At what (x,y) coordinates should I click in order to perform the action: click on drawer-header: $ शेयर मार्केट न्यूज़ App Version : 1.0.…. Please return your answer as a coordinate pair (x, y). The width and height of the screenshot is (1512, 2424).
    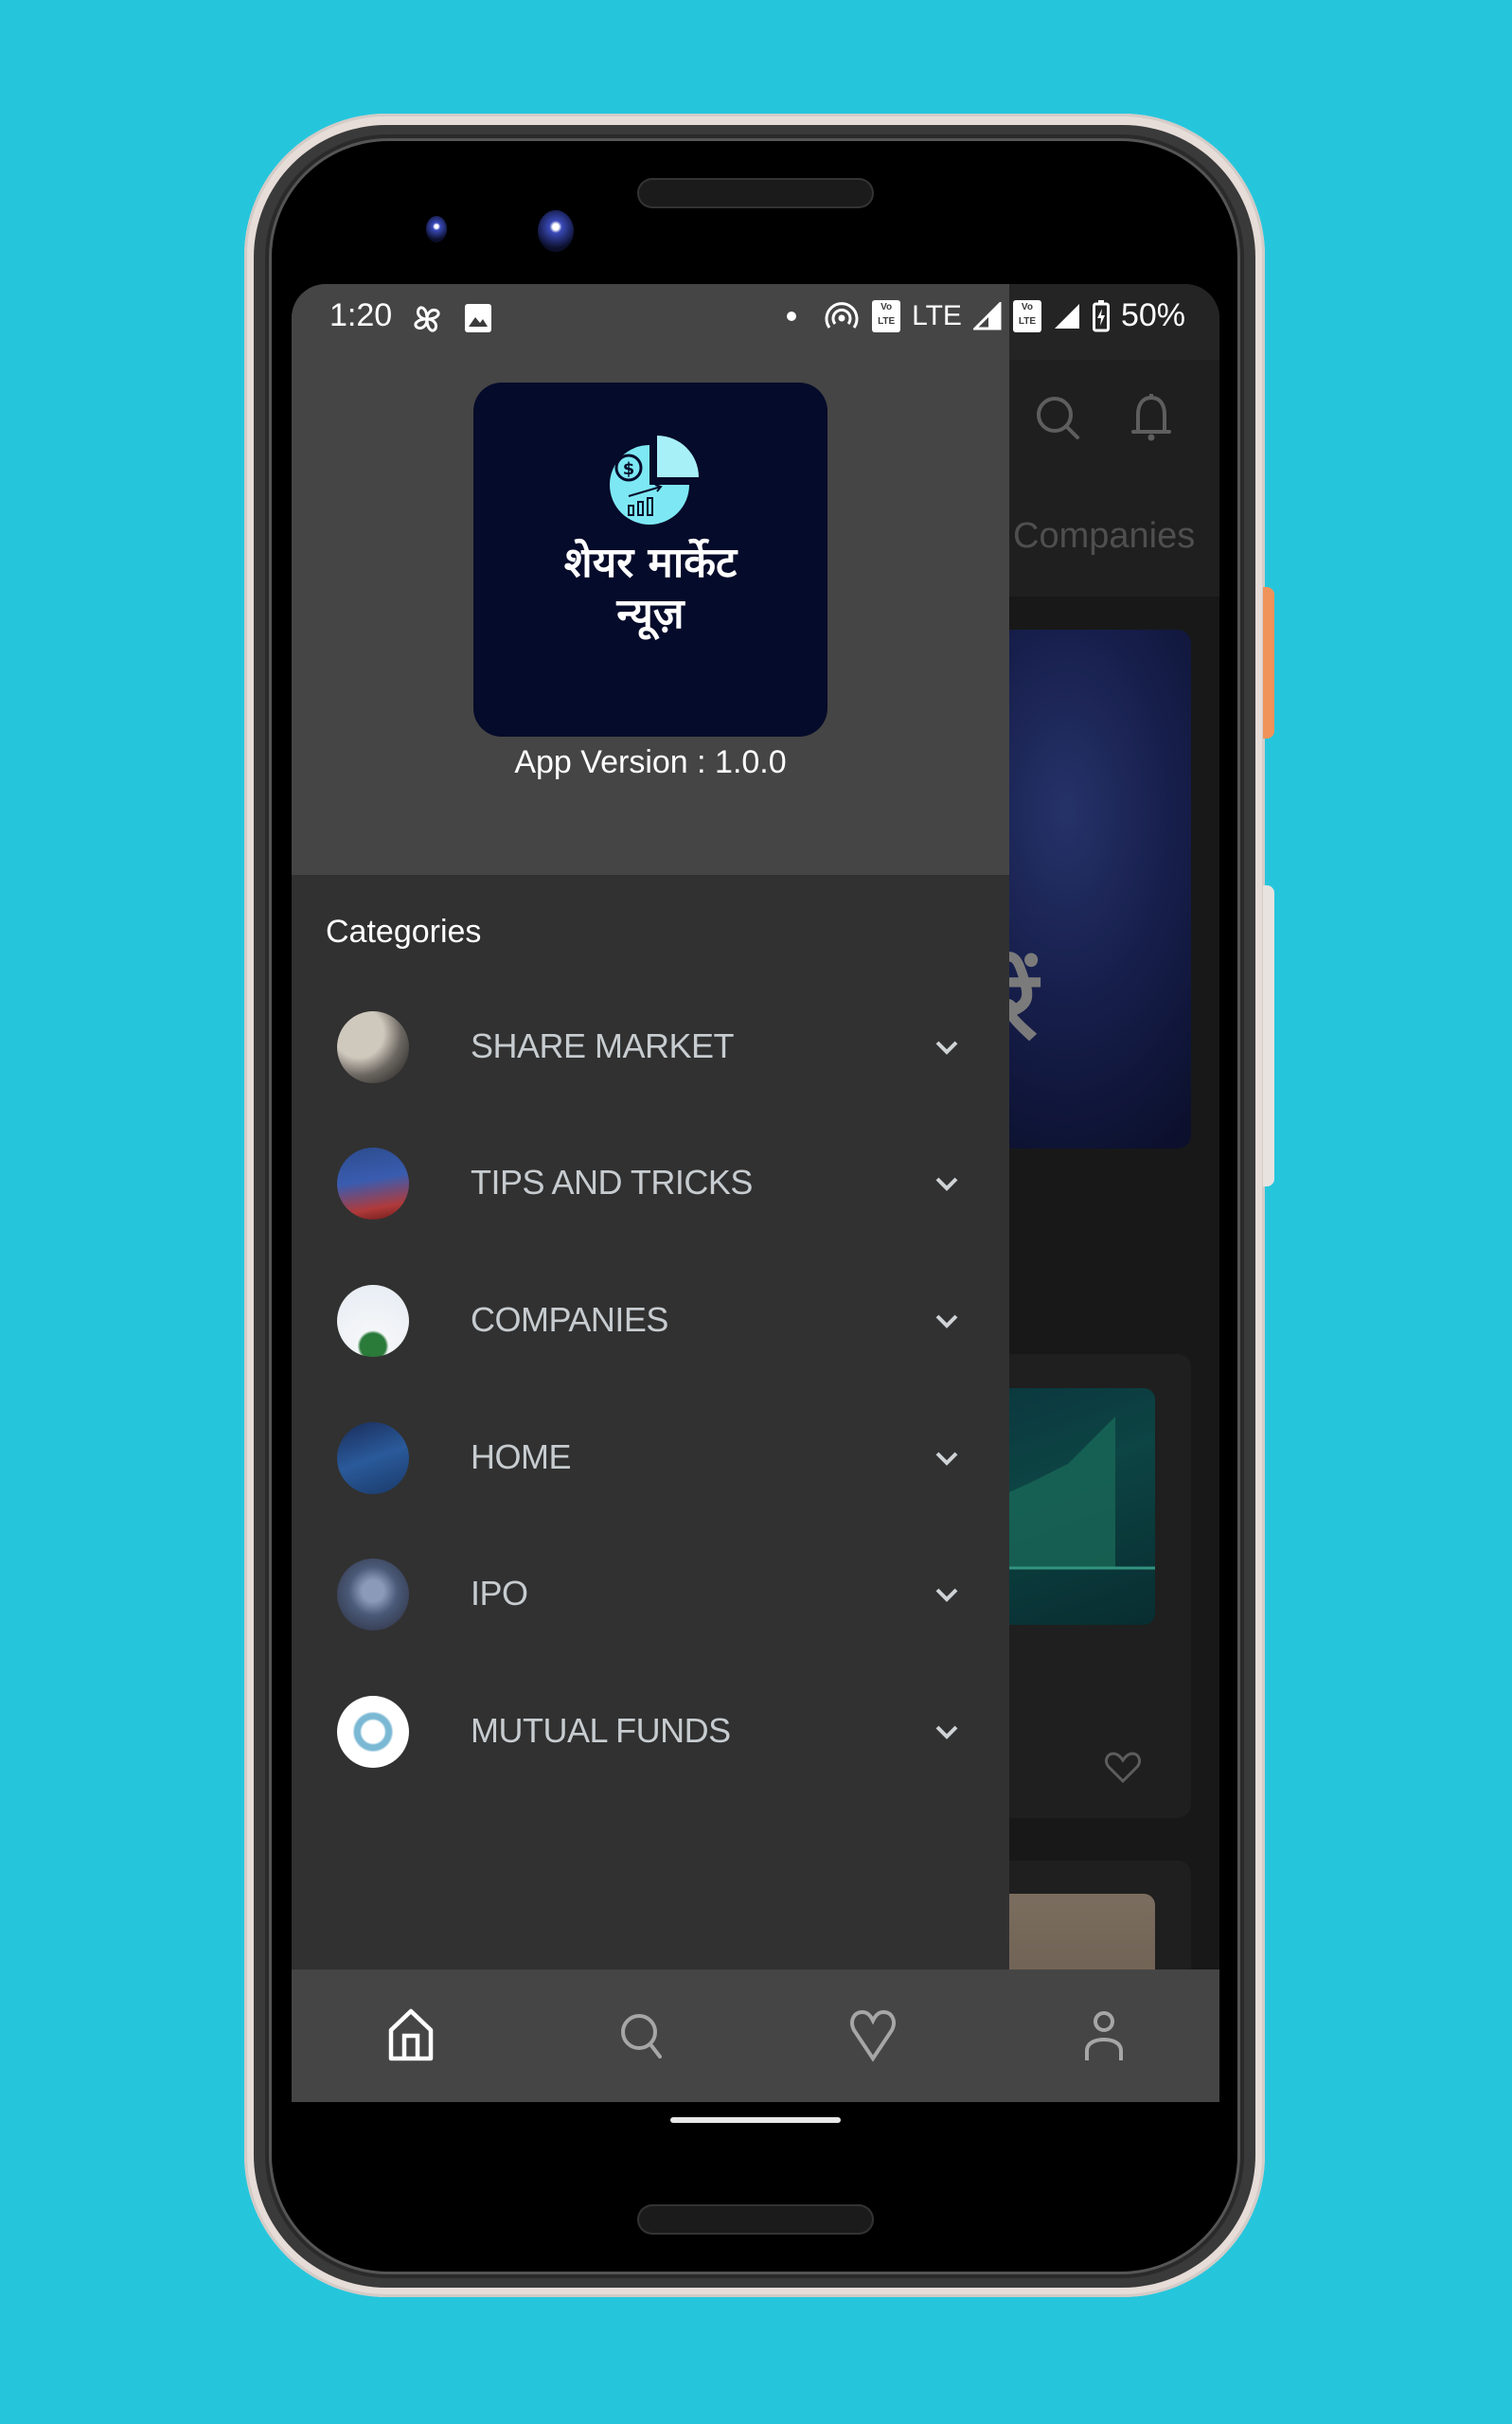
    Looking at the image, I should click on (650, 579).